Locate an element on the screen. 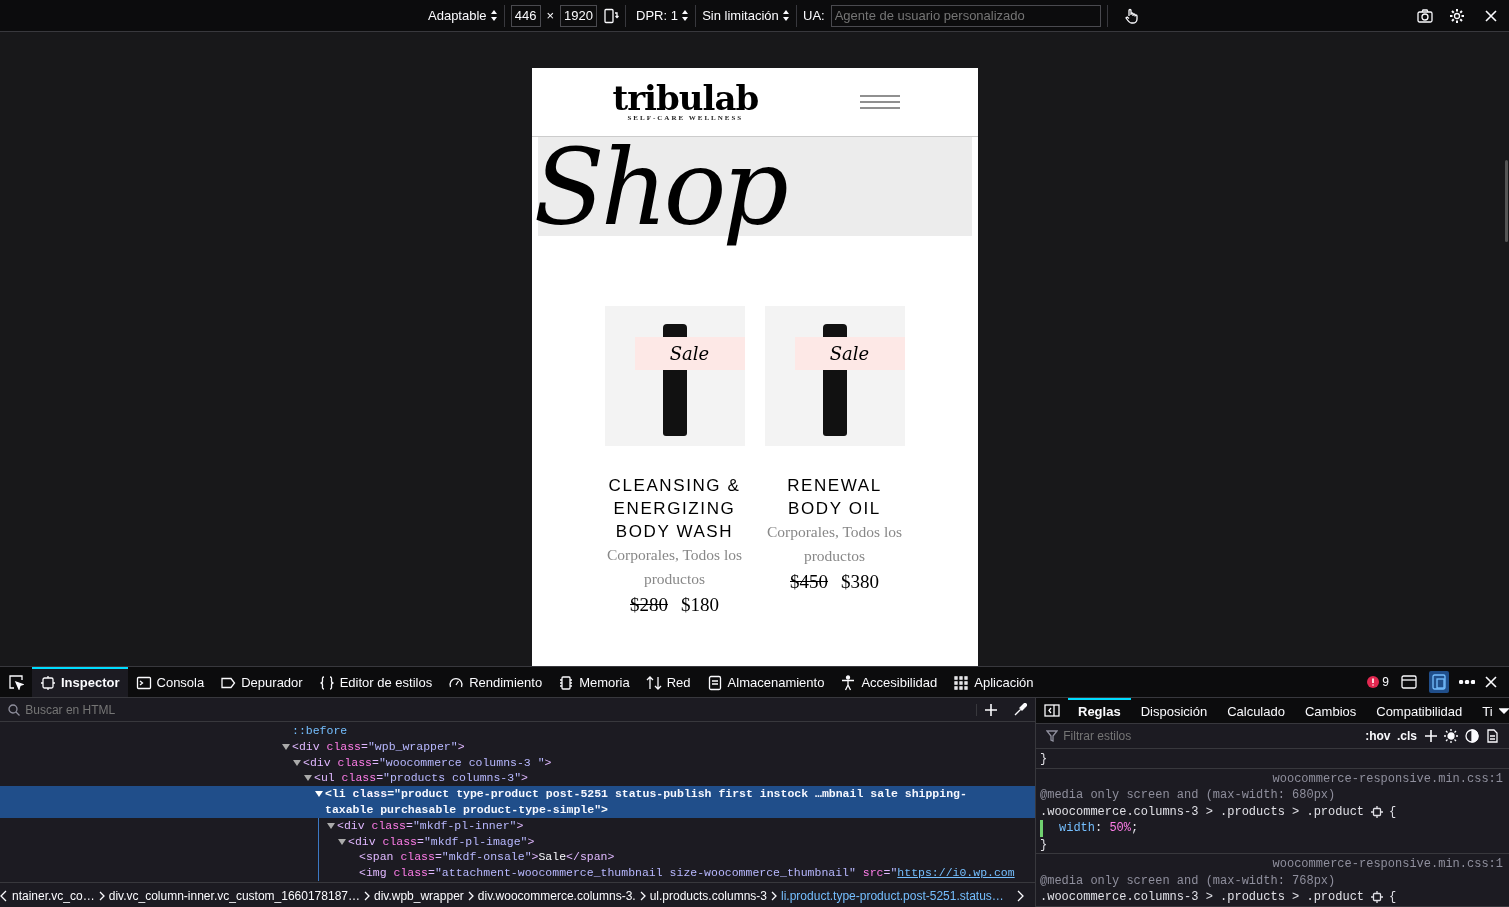  devtools-tab: Editor de estilos is located at coordinates (375, 682).